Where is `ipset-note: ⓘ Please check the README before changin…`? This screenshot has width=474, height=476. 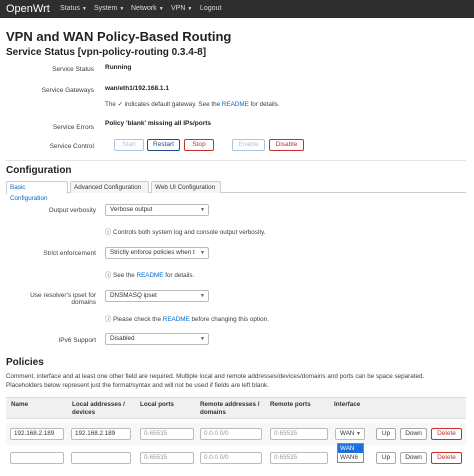 ipset-note: ⓘ Please check the README before changin… is located at coordinates (187, 319).